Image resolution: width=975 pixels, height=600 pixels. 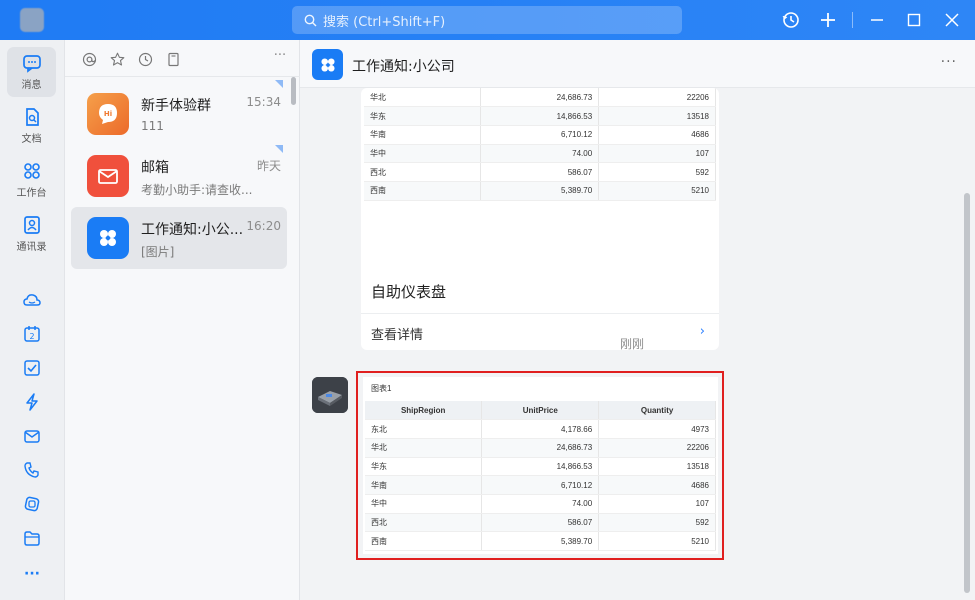 I want to click on cell-region: 西北, so click(x=424, y=523).